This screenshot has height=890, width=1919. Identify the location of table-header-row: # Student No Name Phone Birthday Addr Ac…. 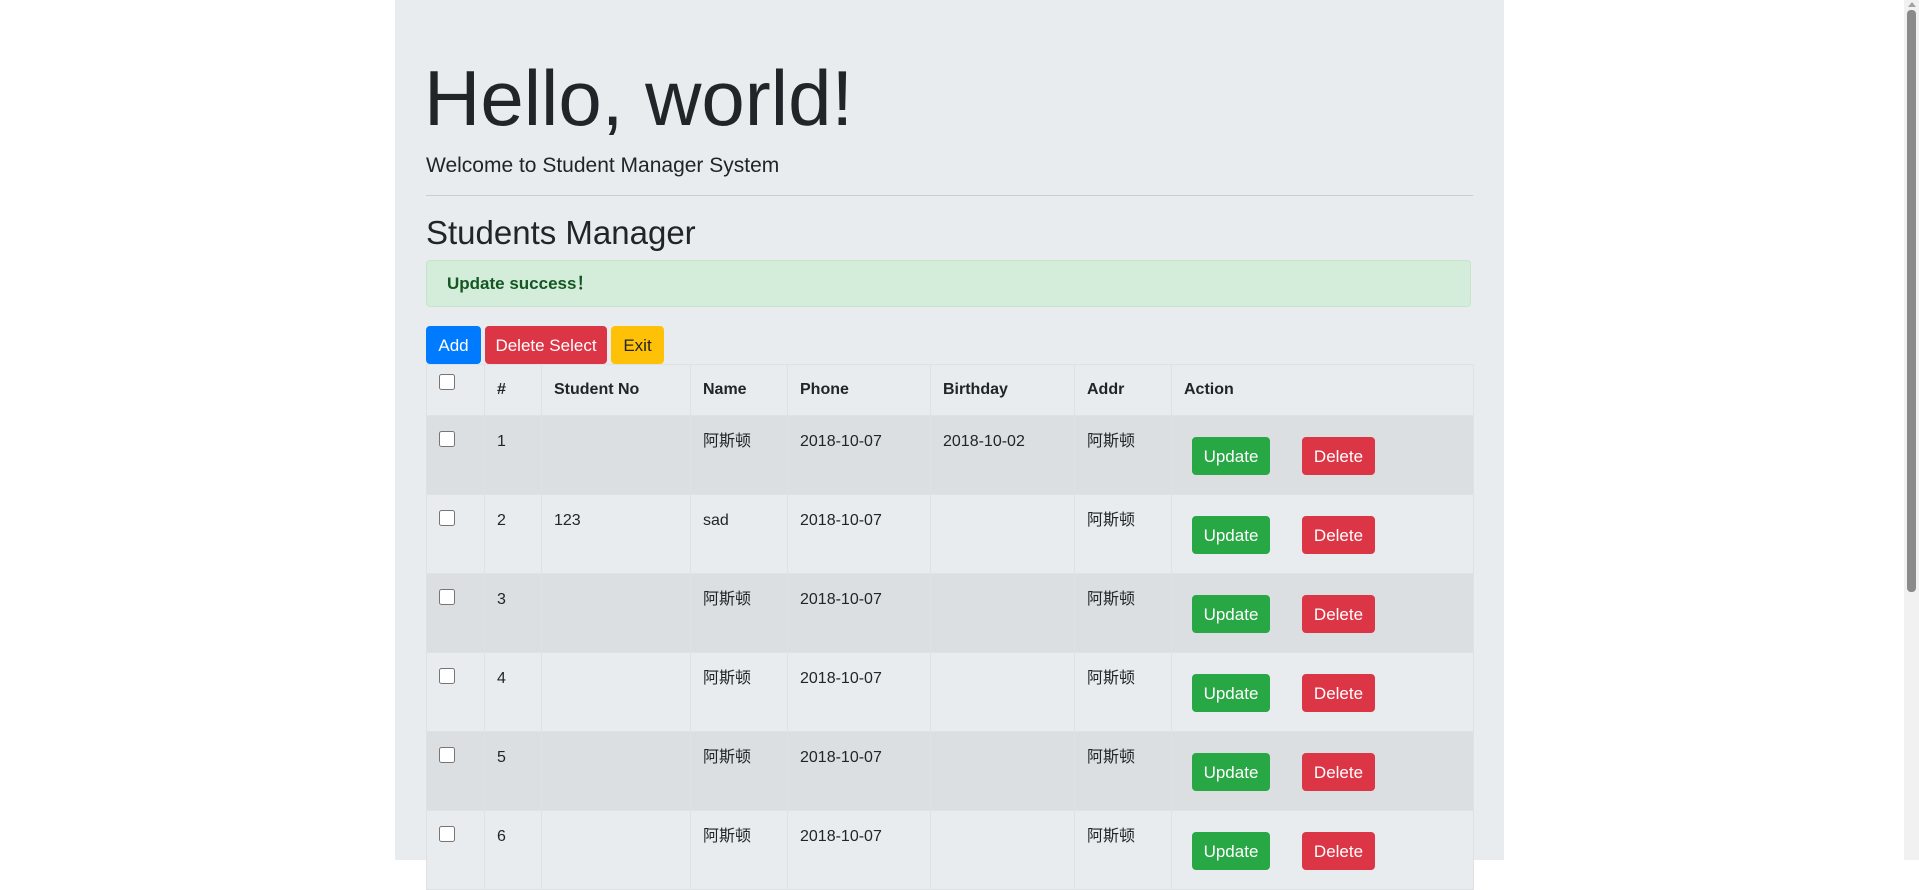
(950, 390).